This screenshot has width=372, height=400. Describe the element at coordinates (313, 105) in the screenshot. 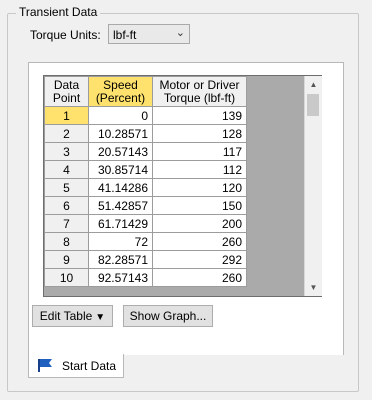

I see `scroll-thumb` at that location.